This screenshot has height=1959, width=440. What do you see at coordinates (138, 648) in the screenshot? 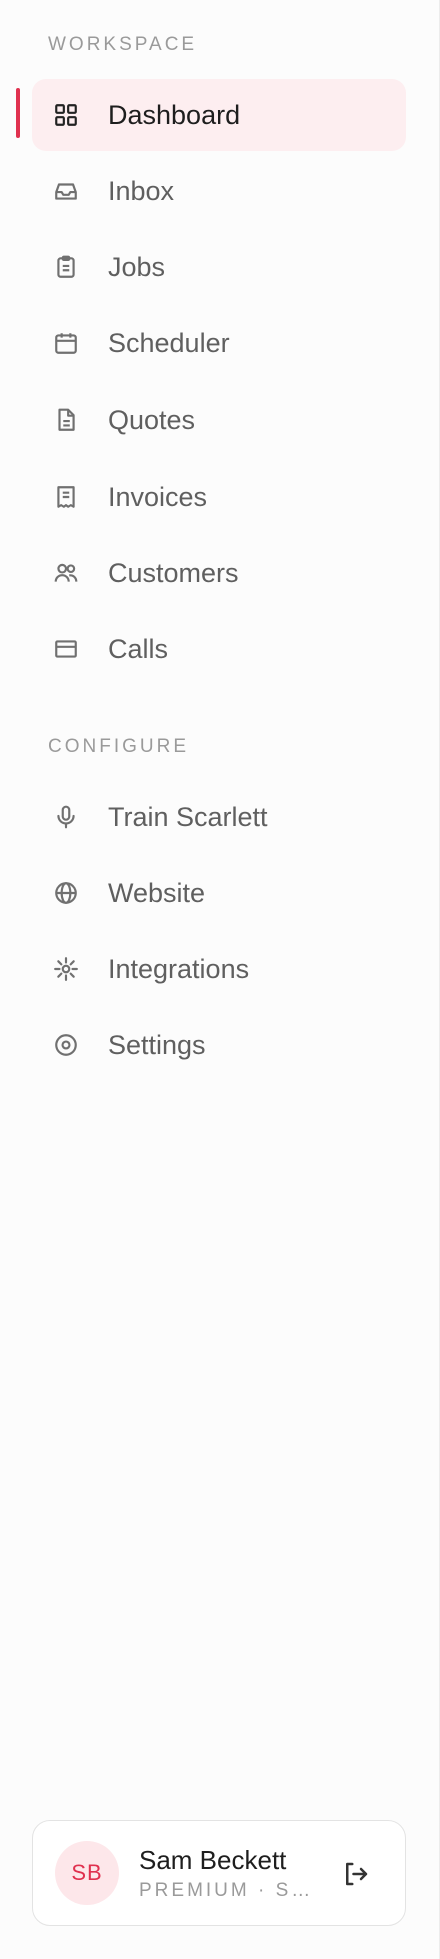
I see `sidebar-item-label: Calls` at bounding box center [138, 648].